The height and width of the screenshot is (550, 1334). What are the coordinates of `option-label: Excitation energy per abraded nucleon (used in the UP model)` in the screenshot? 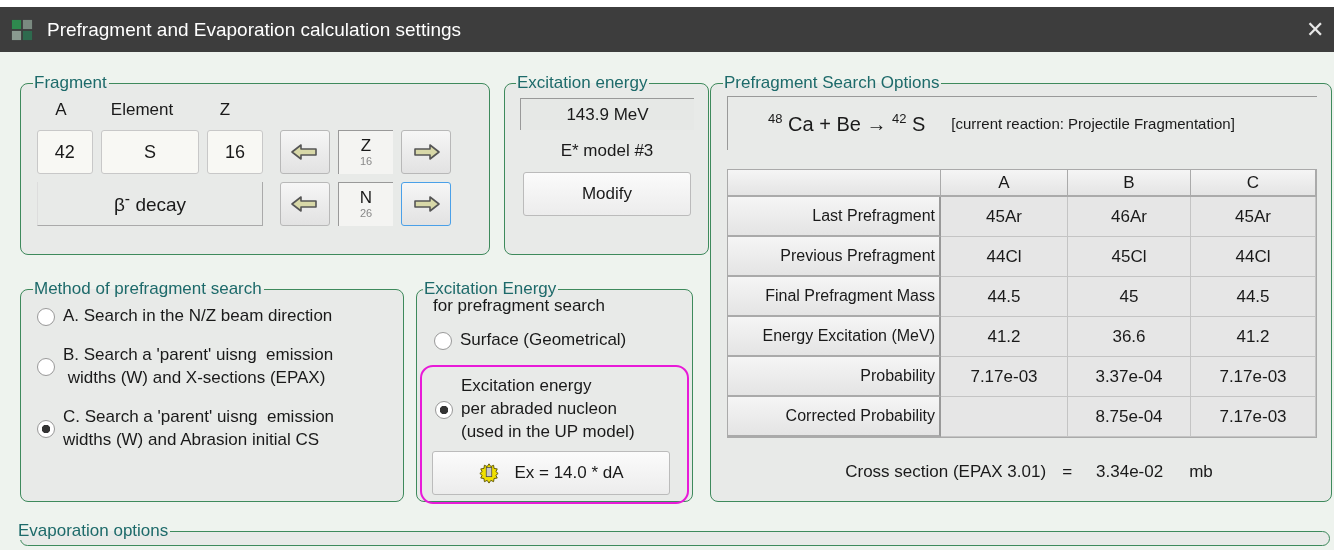 It's located at (548, 408).